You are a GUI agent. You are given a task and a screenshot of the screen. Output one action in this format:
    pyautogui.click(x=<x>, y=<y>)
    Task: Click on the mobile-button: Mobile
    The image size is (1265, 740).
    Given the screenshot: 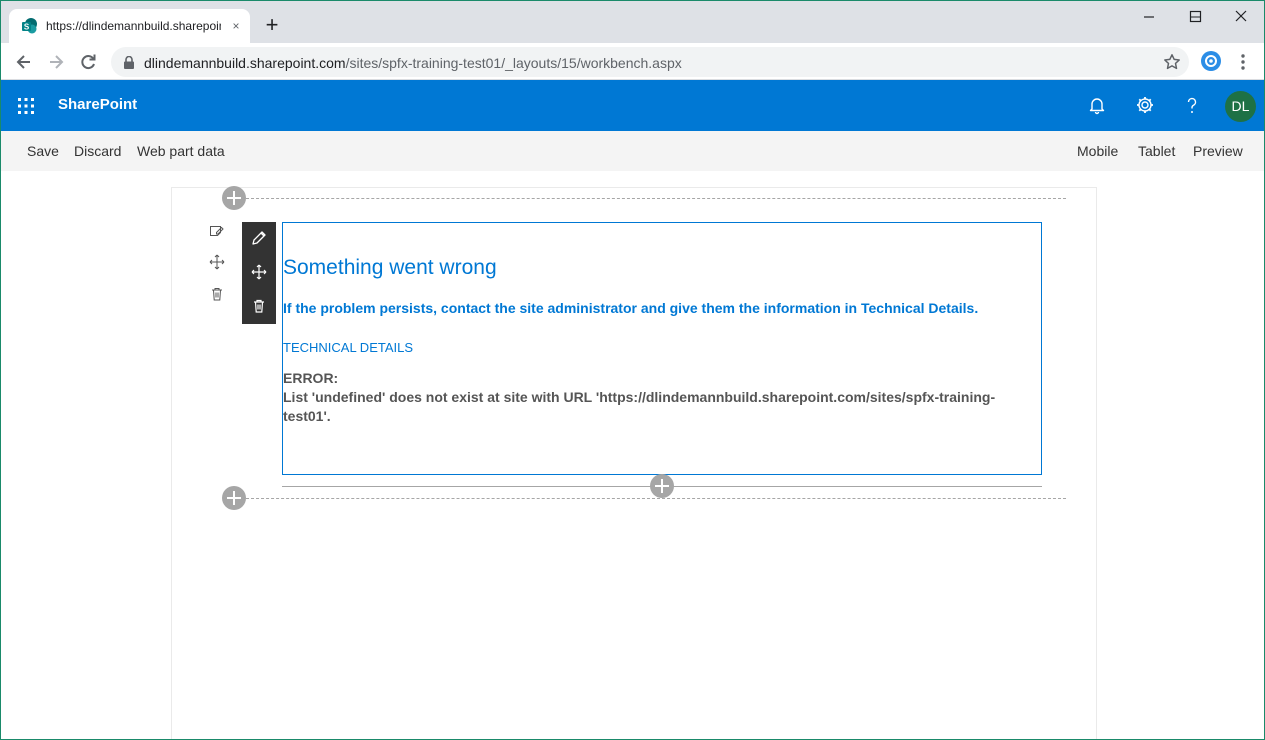 What is the action you would take?
    pyautogui.click(x=1097, y=151)
    